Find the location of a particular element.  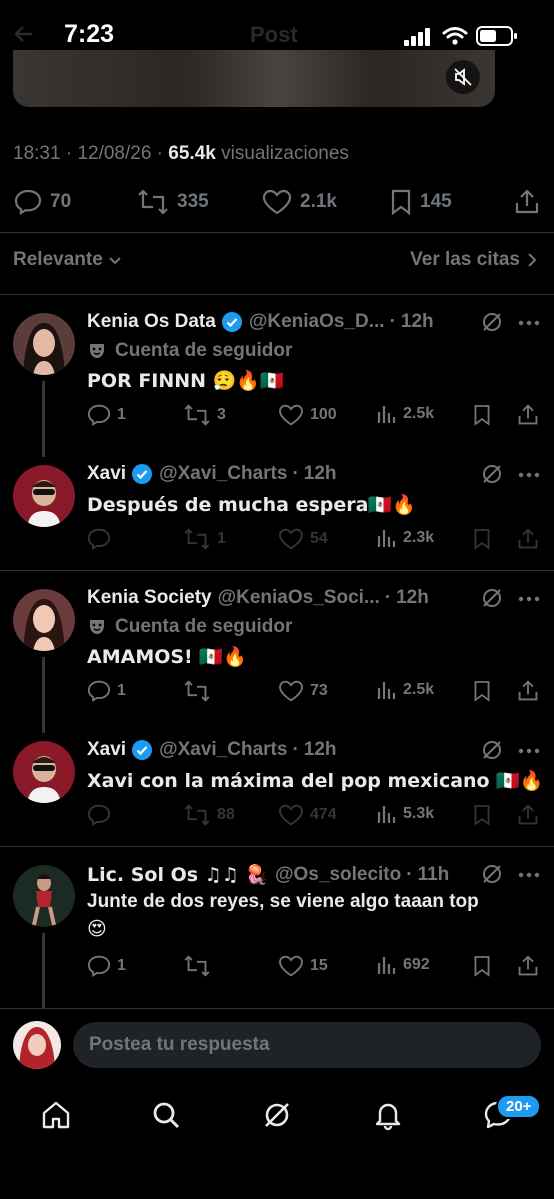

like-button: 100 is located at coordinates (307, 415).